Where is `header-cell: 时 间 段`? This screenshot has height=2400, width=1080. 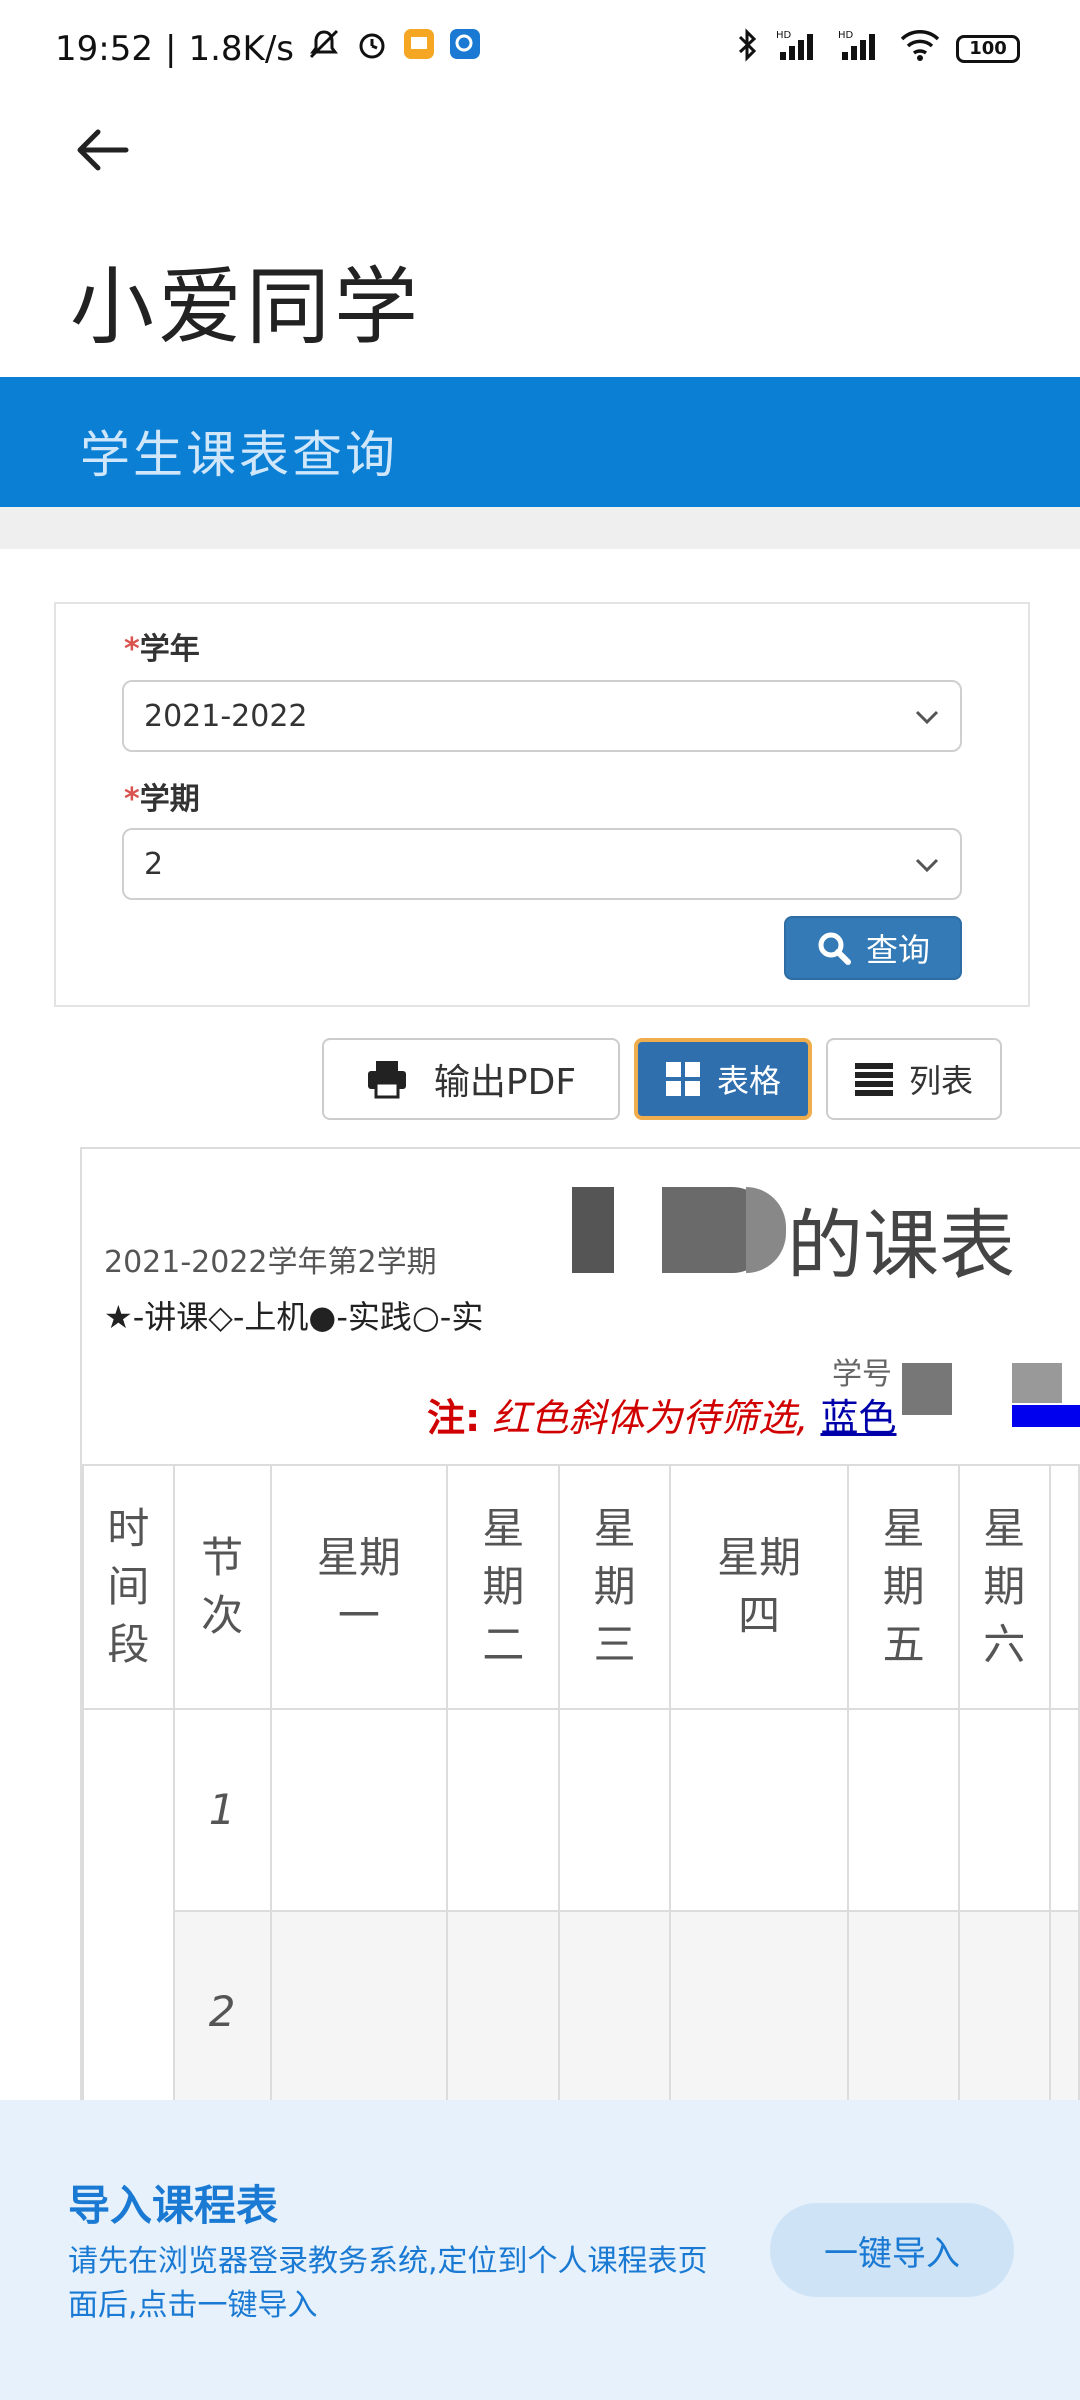
header-cell: 时 间 段 is located at coordinates (128, 1587).